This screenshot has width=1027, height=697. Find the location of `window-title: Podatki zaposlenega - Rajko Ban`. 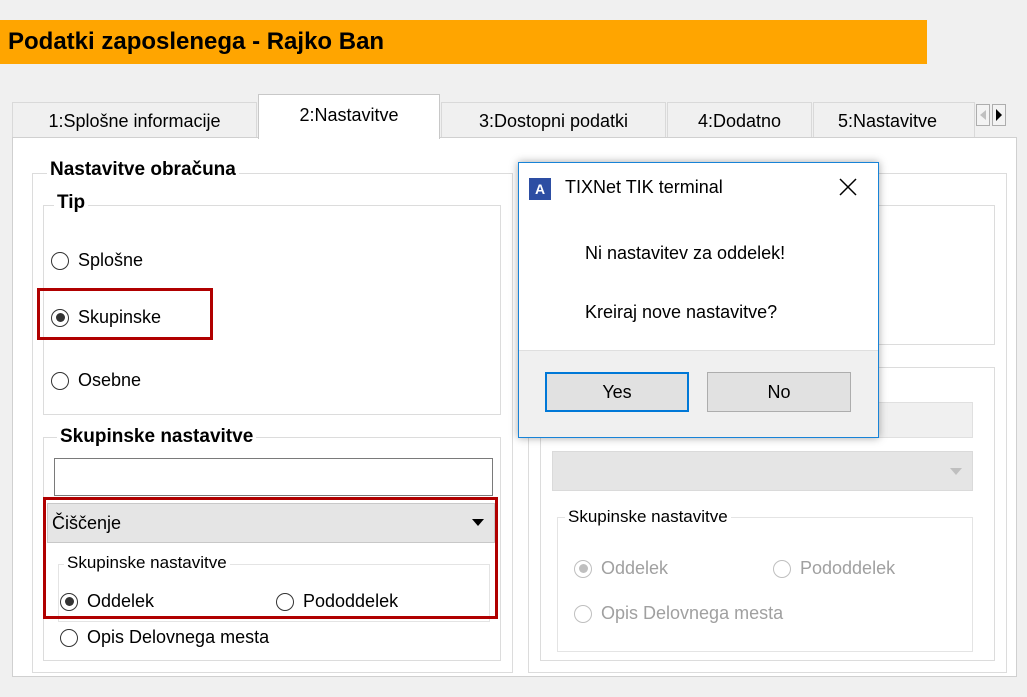

window-title: Podatki zaposlenega - Rajko Ban is located at coordinates (196, 41).